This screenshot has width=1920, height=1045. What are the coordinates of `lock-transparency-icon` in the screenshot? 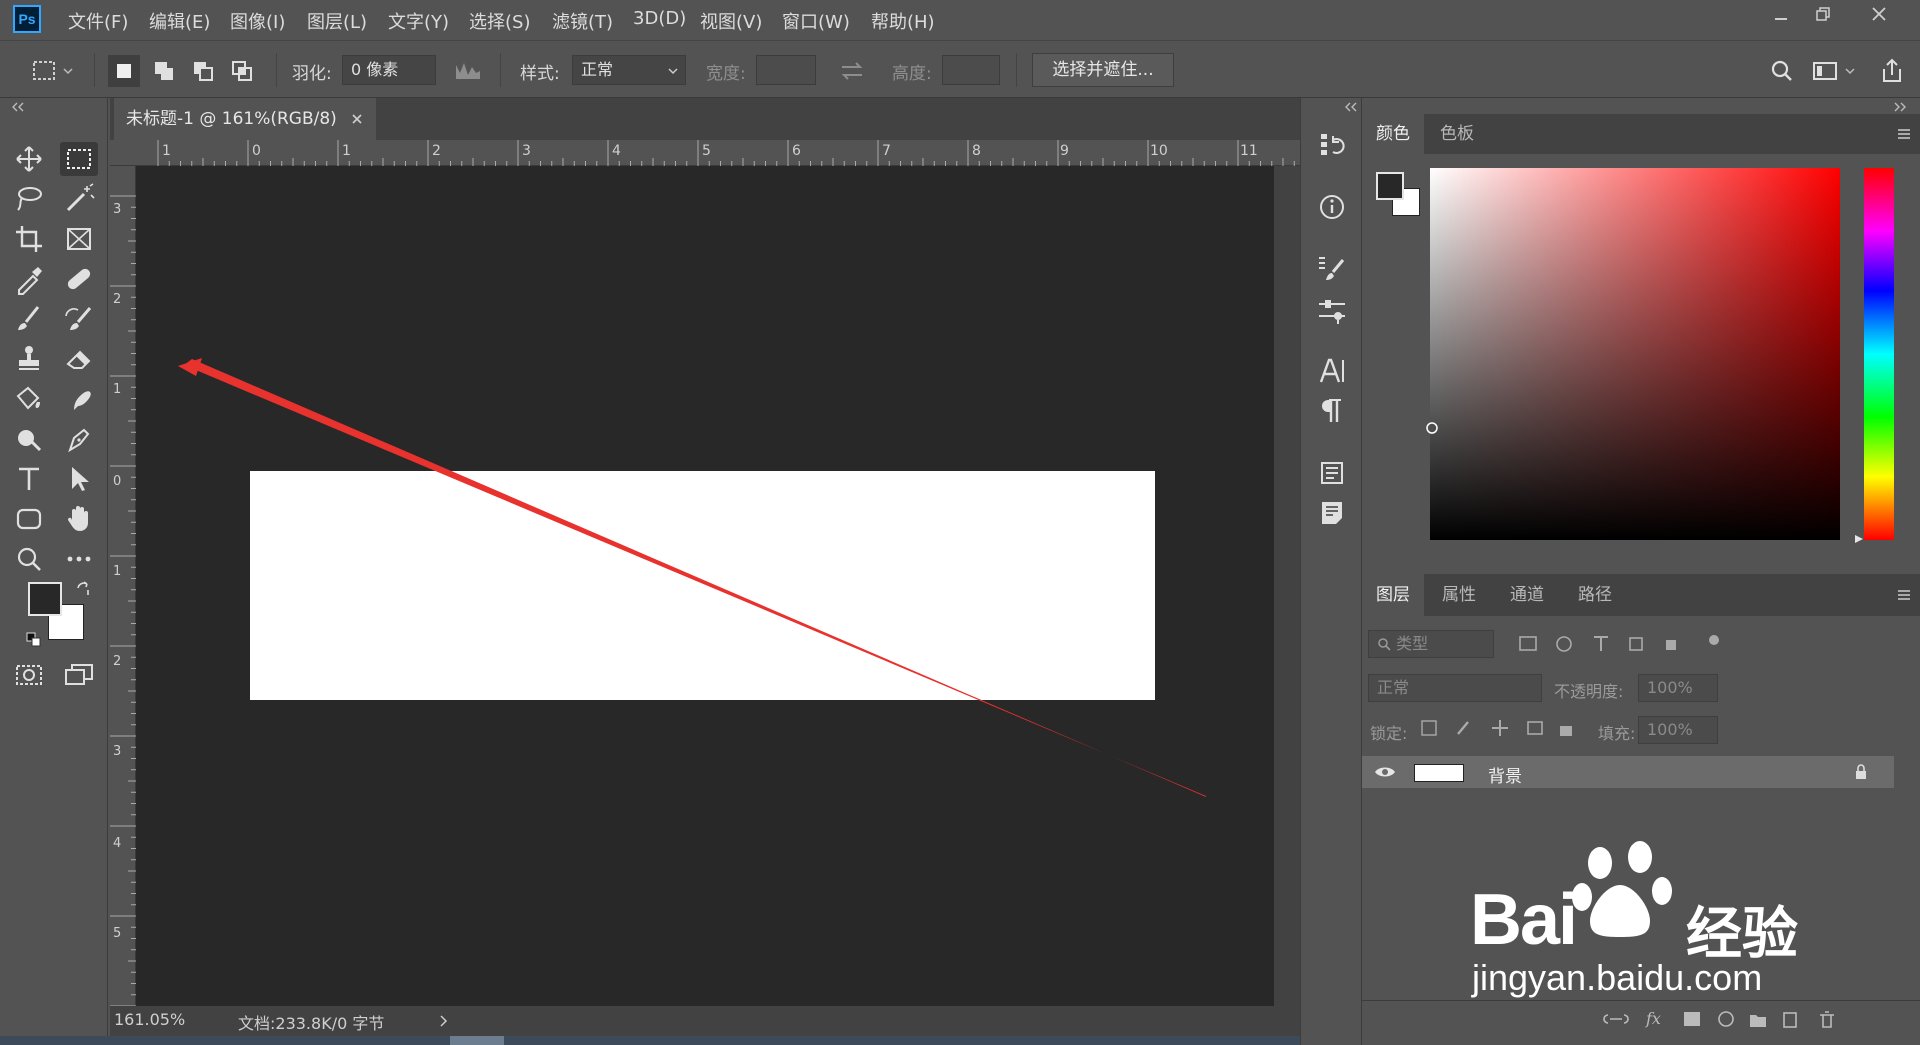 It's located at (1429, 728).